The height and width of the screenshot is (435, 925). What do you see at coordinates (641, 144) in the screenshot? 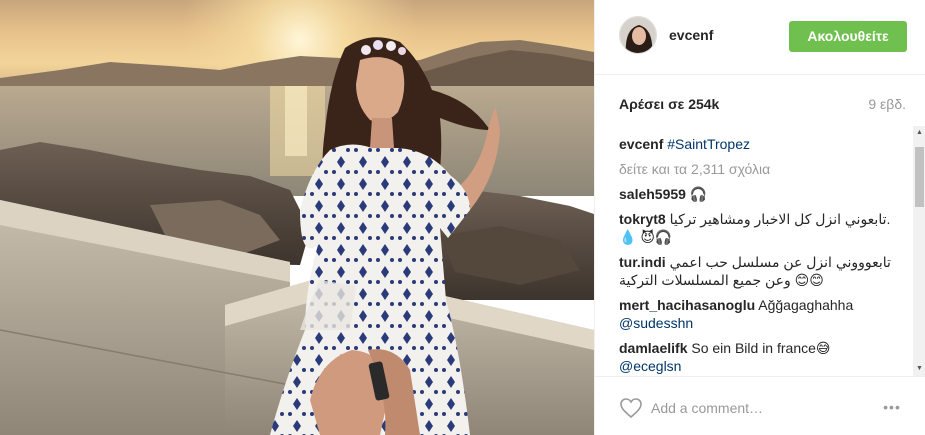
I see `caption-username: evcenf` at bounding box center [641, 144].